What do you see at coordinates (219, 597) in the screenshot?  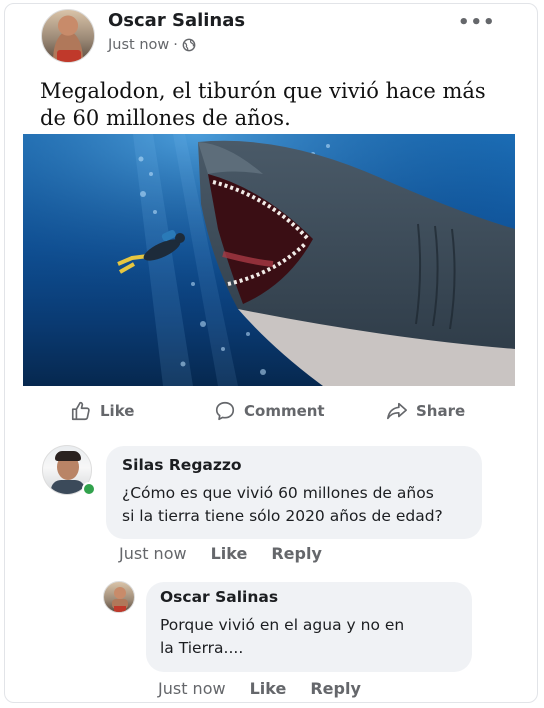 I see `reply-author: Oscar Salinas` at bounding box center [219, 597].